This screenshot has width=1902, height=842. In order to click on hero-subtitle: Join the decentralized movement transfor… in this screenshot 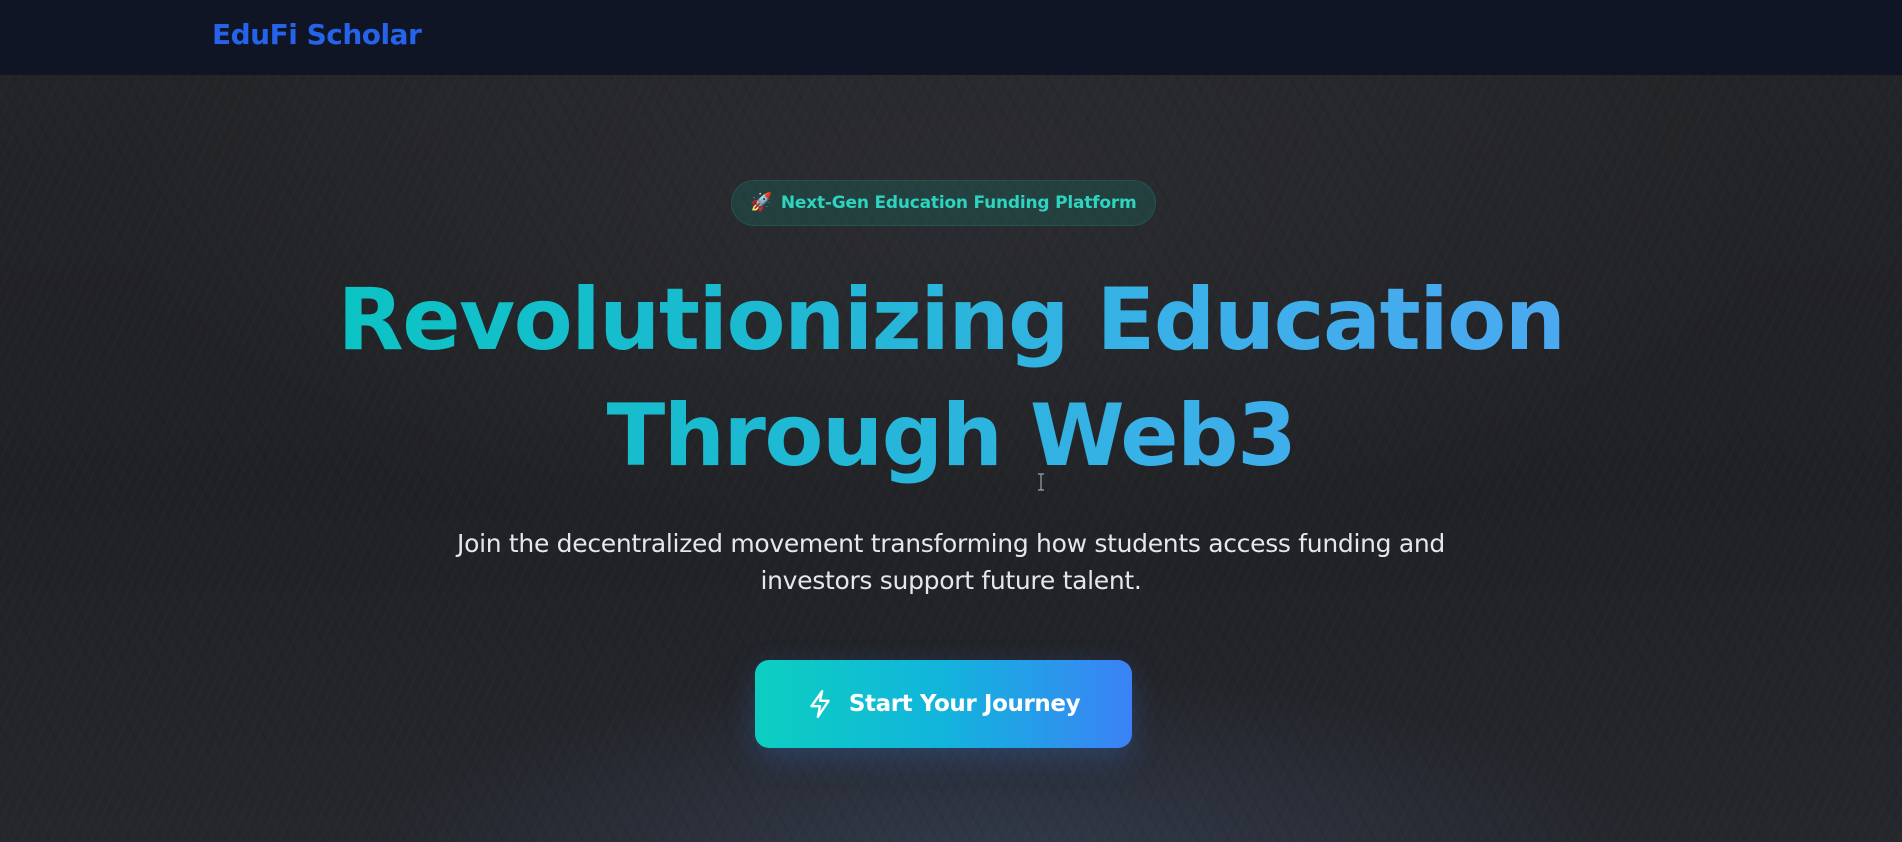, I will do `click(951, 562)`.